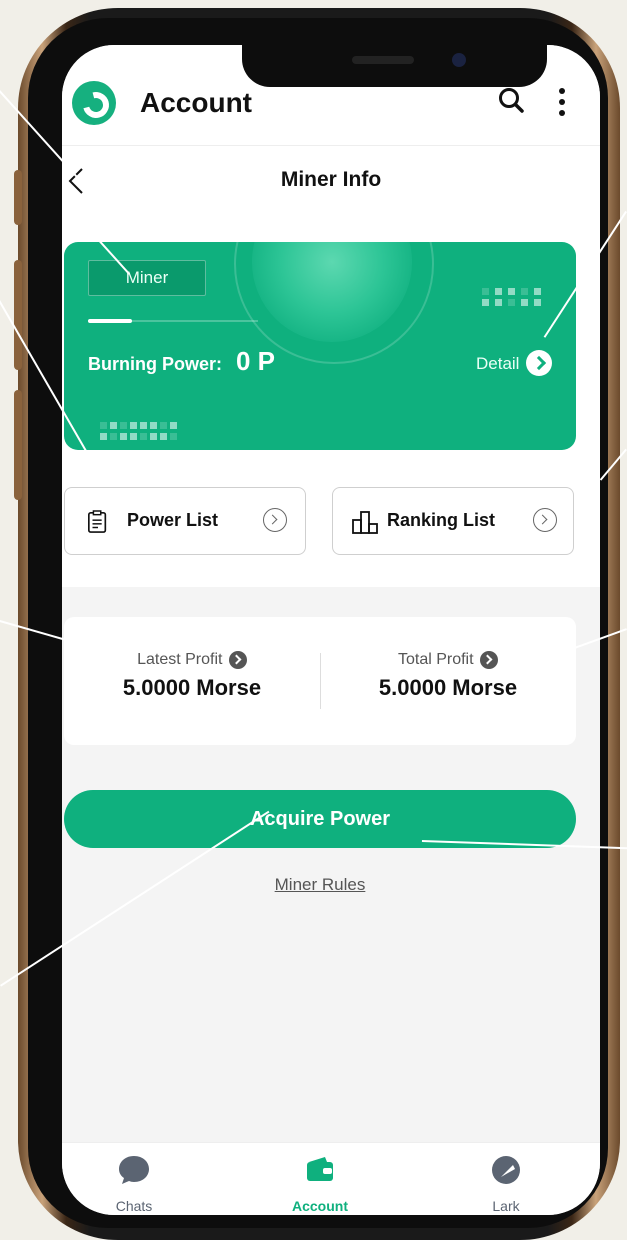 The height and width of the screenshot is (1240, 627). I want to click on acquire-power-button: Acquire Power, so click(320, 819).